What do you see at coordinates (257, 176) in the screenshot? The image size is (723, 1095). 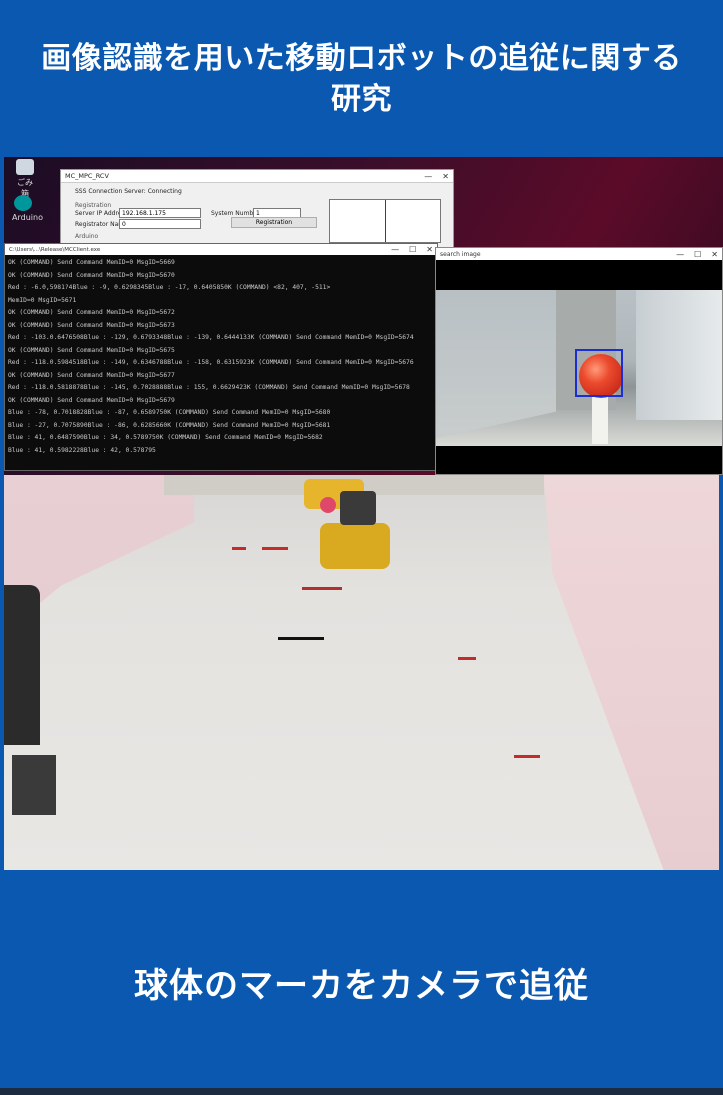 I see `window-titlebar: MC_MPC_RCV — ✕` at bounding box center [257, 176].